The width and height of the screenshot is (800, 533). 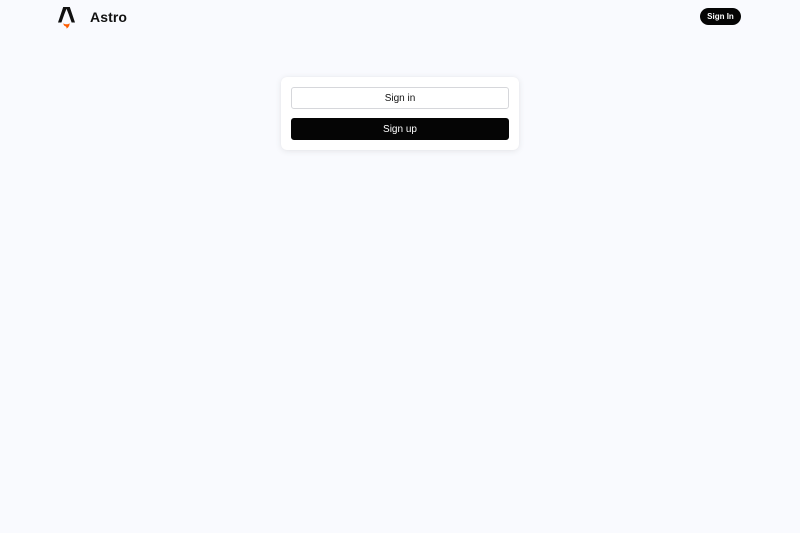 What do you see at coordinates (66, 17) in the screenshot?
I see `astro-logo-icon` at bounding box center [66, 17].